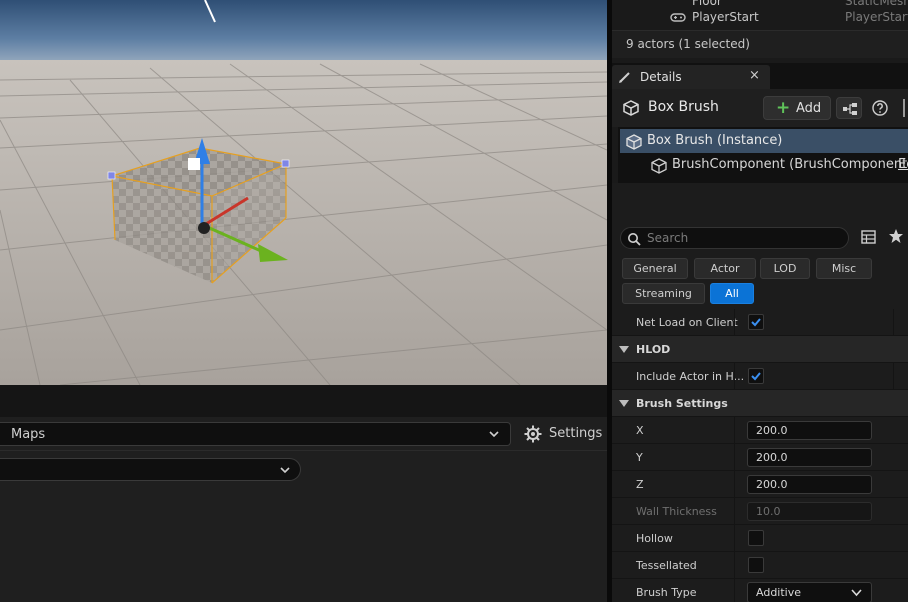 The image size is (908, 602). Describe the element at coordinates (905, 108) in the screenshot. I see `more-options-icon` at that location.